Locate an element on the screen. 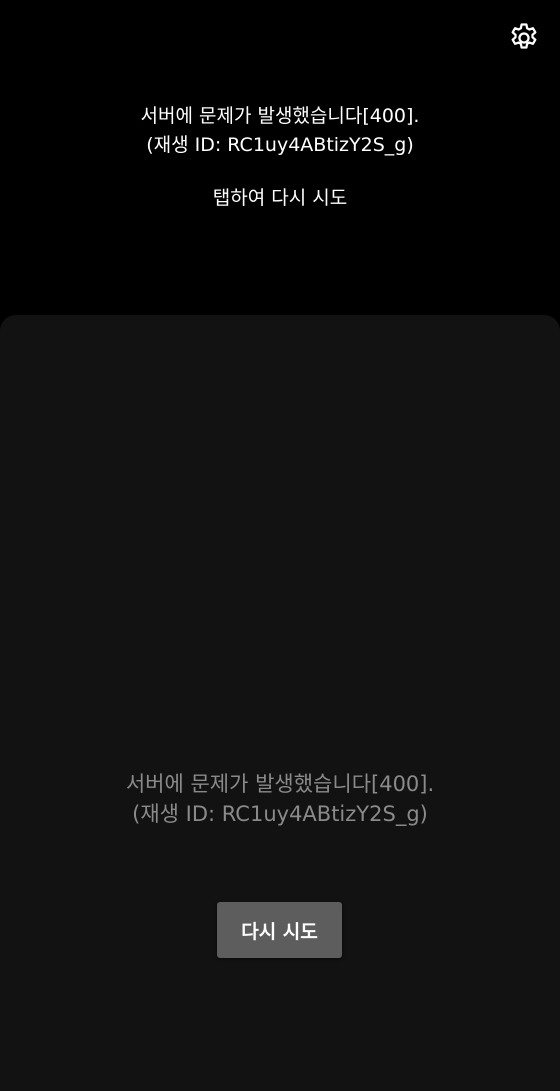  gear-icon is located at coordinates (524, 40).